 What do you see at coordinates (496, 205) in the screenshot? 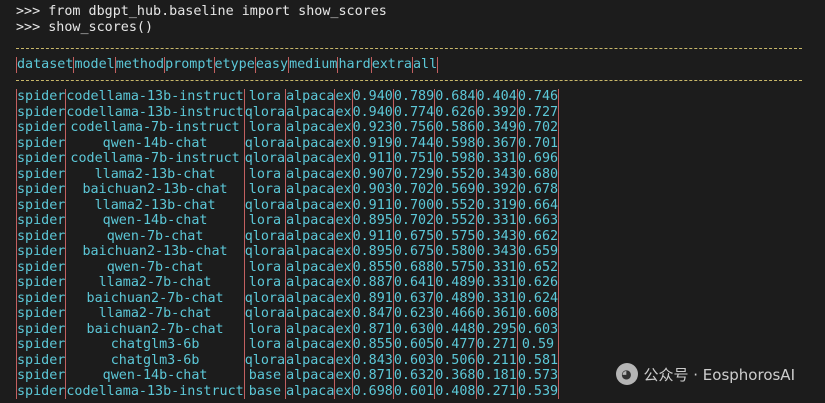
I see `cell-extra: 0.319` at bounding box center [496, 205].